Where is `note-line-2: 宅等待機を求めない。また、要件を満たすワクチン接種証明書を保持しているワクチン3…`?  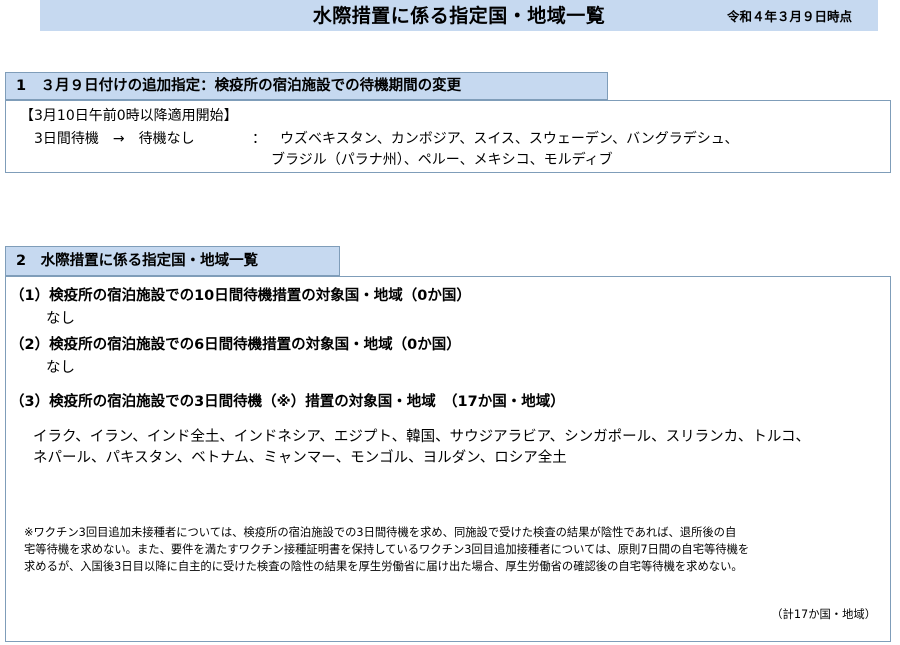
note-line-2: 宅等待機を求めない。また、要件を満たすワクチン接種証明書を保持しているワクチン3… is located at coordinates (387, 549).